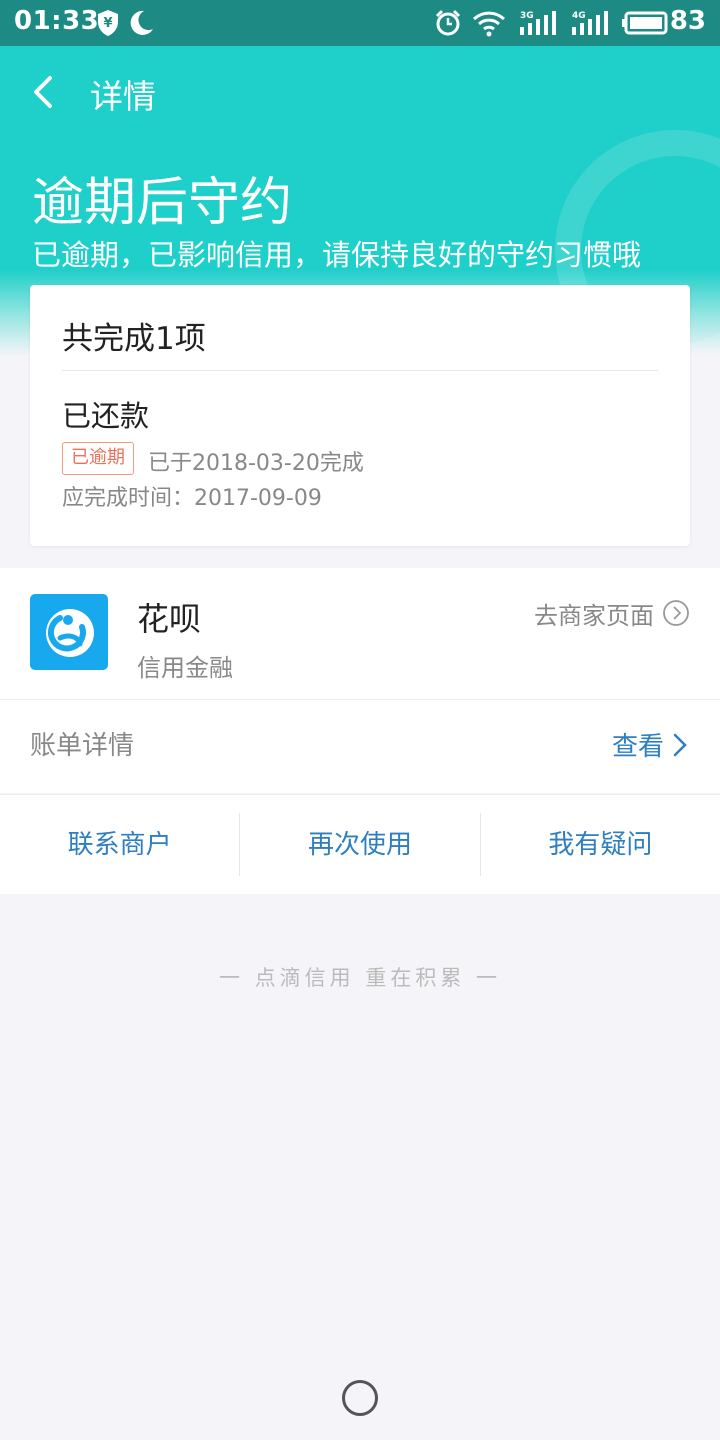 This screenshot has width=720, height=1440. I want to click on signal-3g-icon: 3G, so click(538, 25).